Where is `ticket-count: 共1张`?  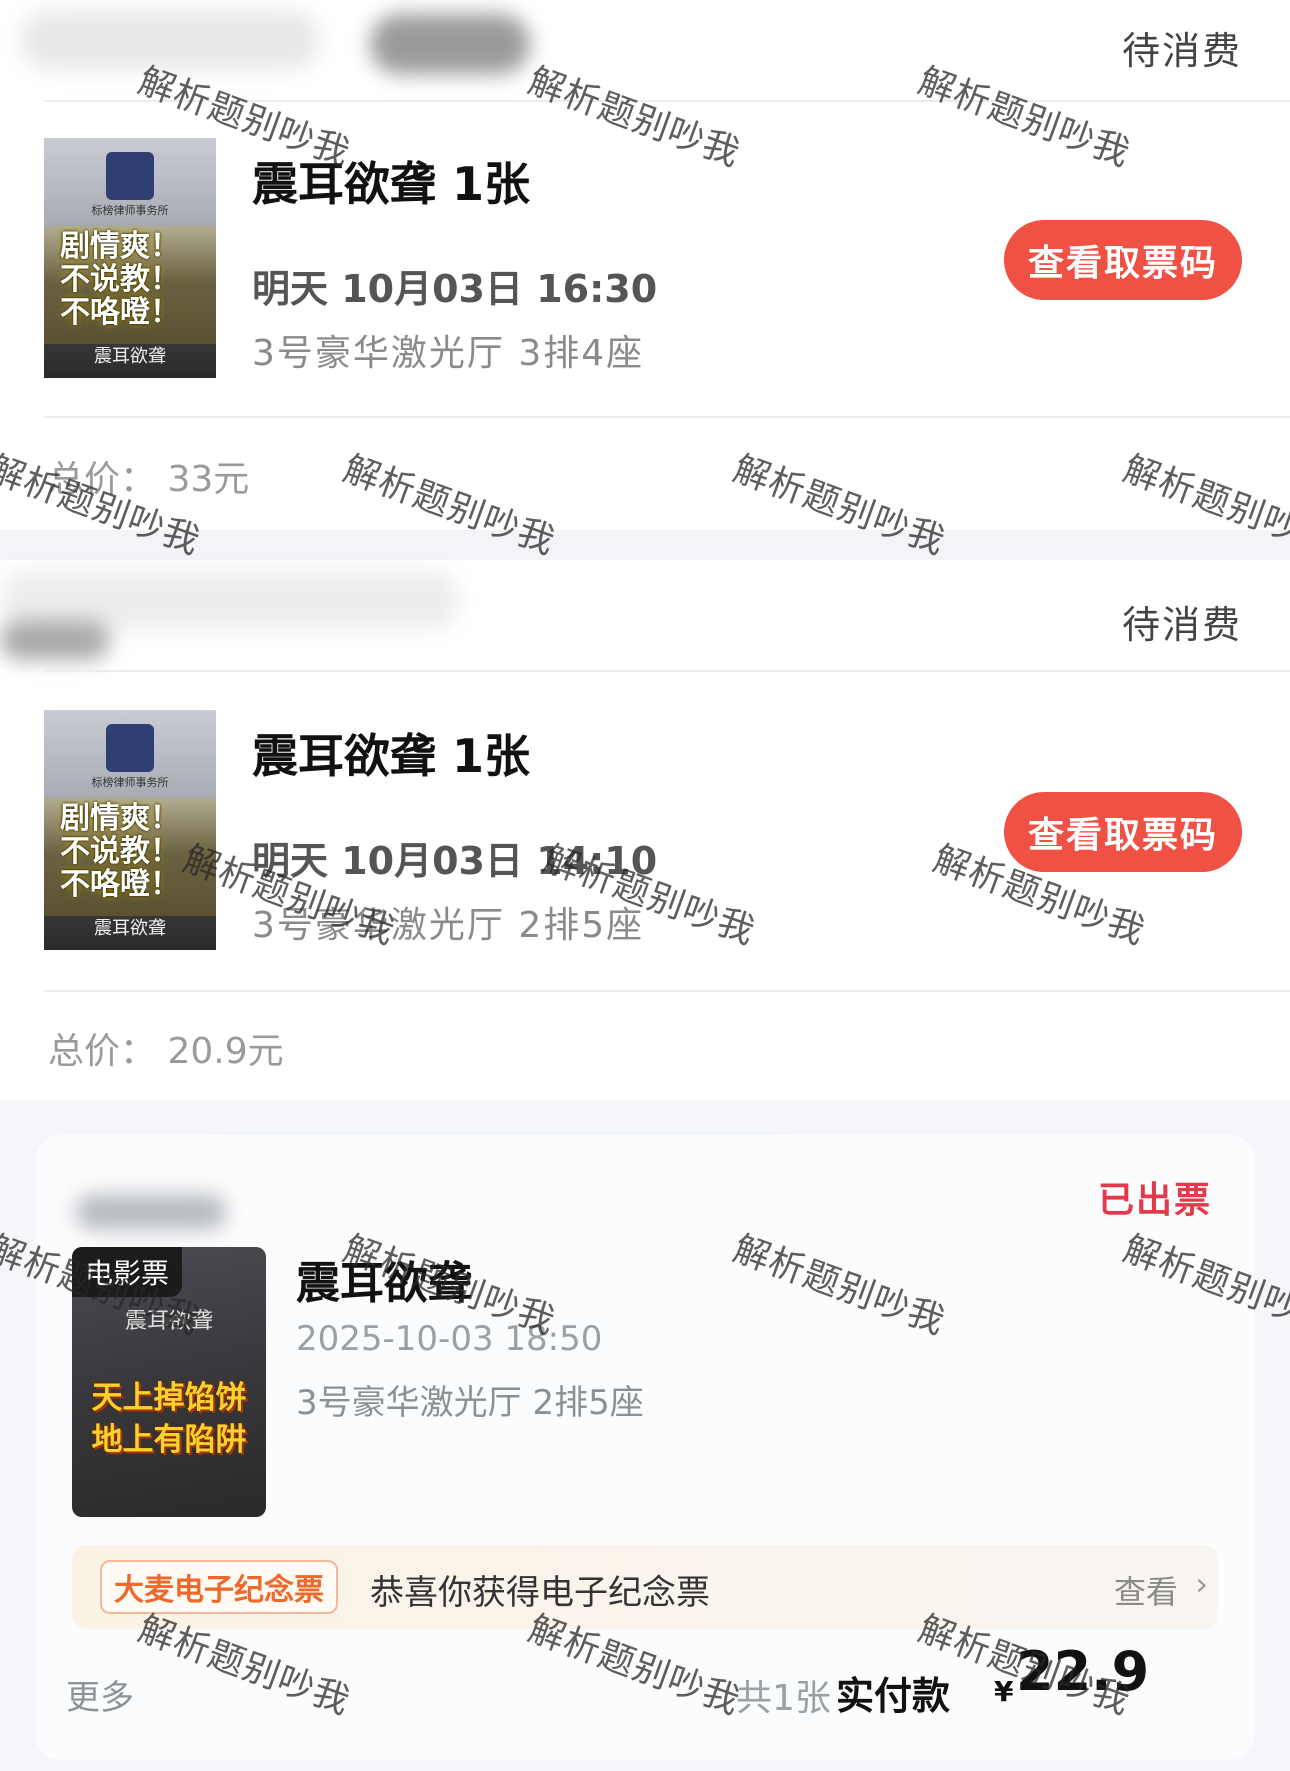 ticket-count: 共1张 is located at coordinates (783, 1698).